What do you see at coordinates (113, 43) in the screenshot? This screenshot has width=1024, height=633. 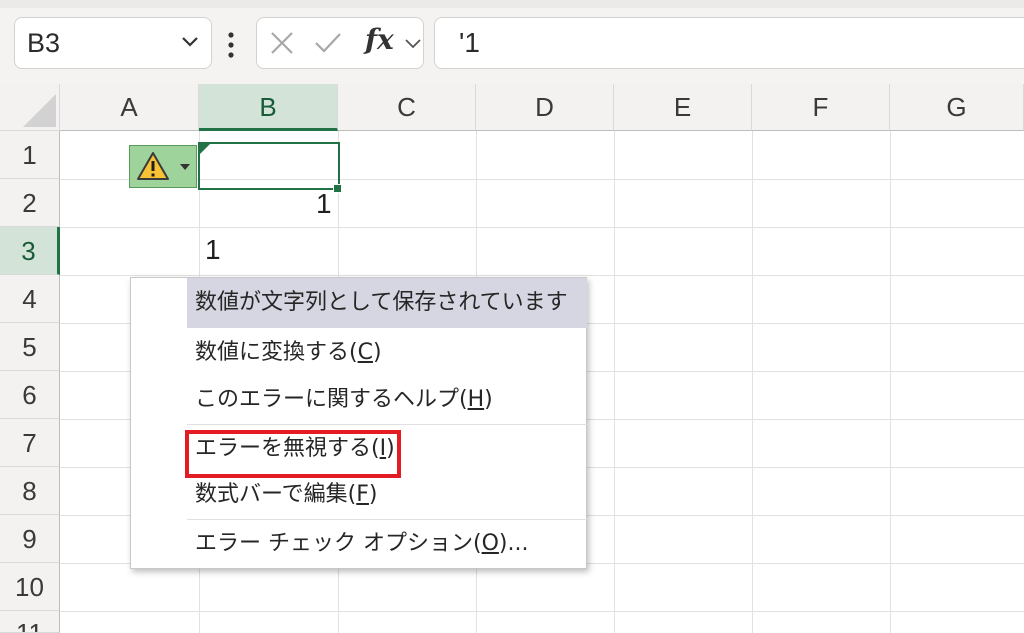 I see `name-box: B3` at bounding box center [113, 43].